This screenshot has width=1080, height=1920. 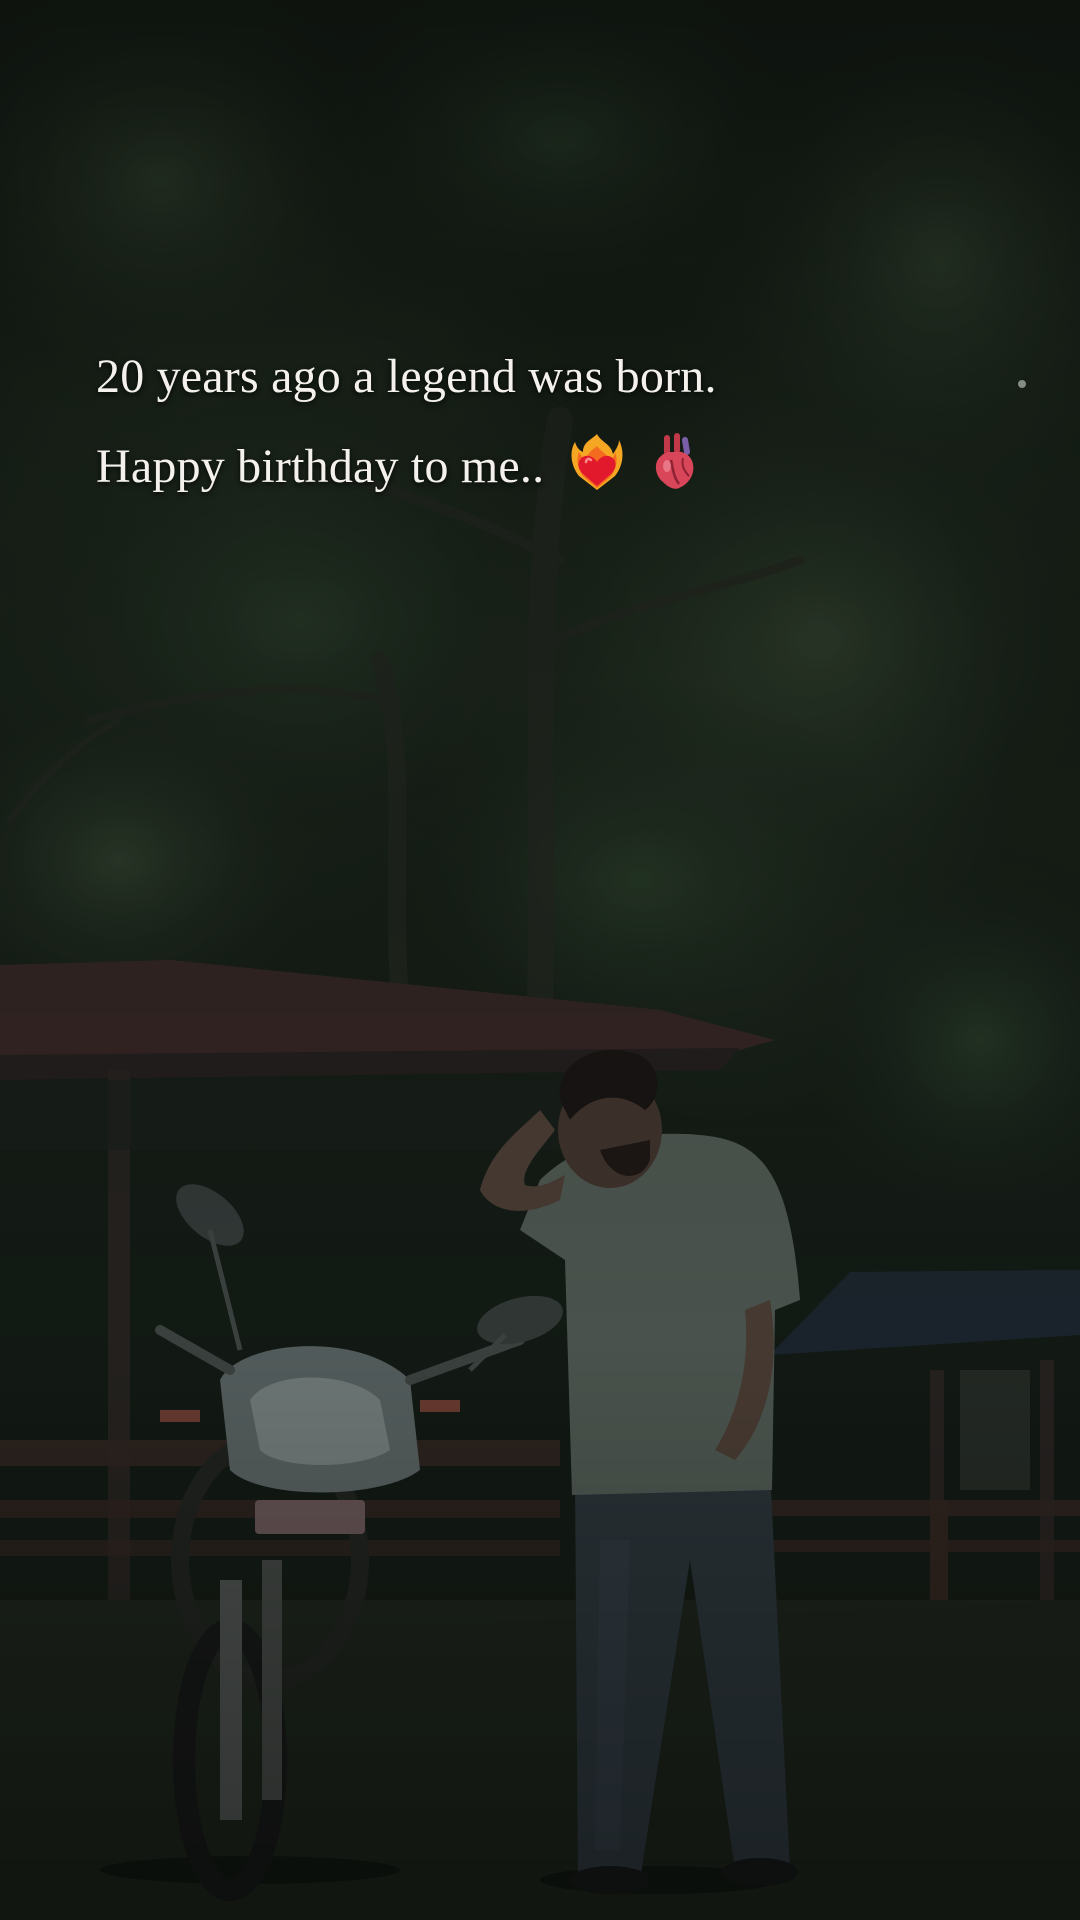 What do you see at coordinates (406, 376) in the screenshot?
I see `caption-line-1: 20 years ago a legend was born.` at bounding box center [406, 376].